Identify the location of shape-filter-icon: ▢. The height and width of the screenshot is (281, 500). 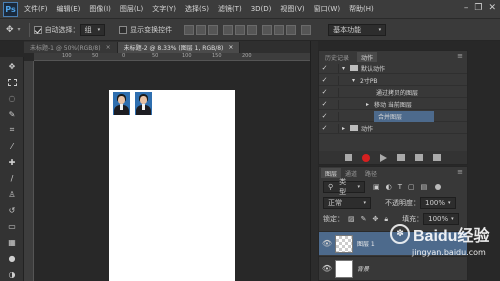
(411, 187).